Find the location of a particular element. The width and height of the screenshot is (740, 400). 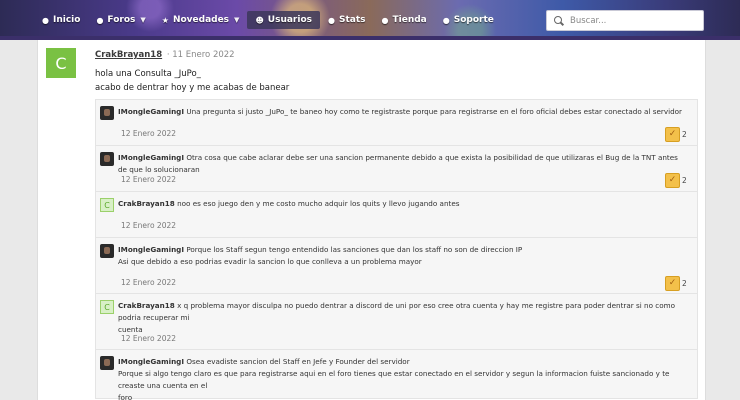

search-box is located at coordinates (625, 20).